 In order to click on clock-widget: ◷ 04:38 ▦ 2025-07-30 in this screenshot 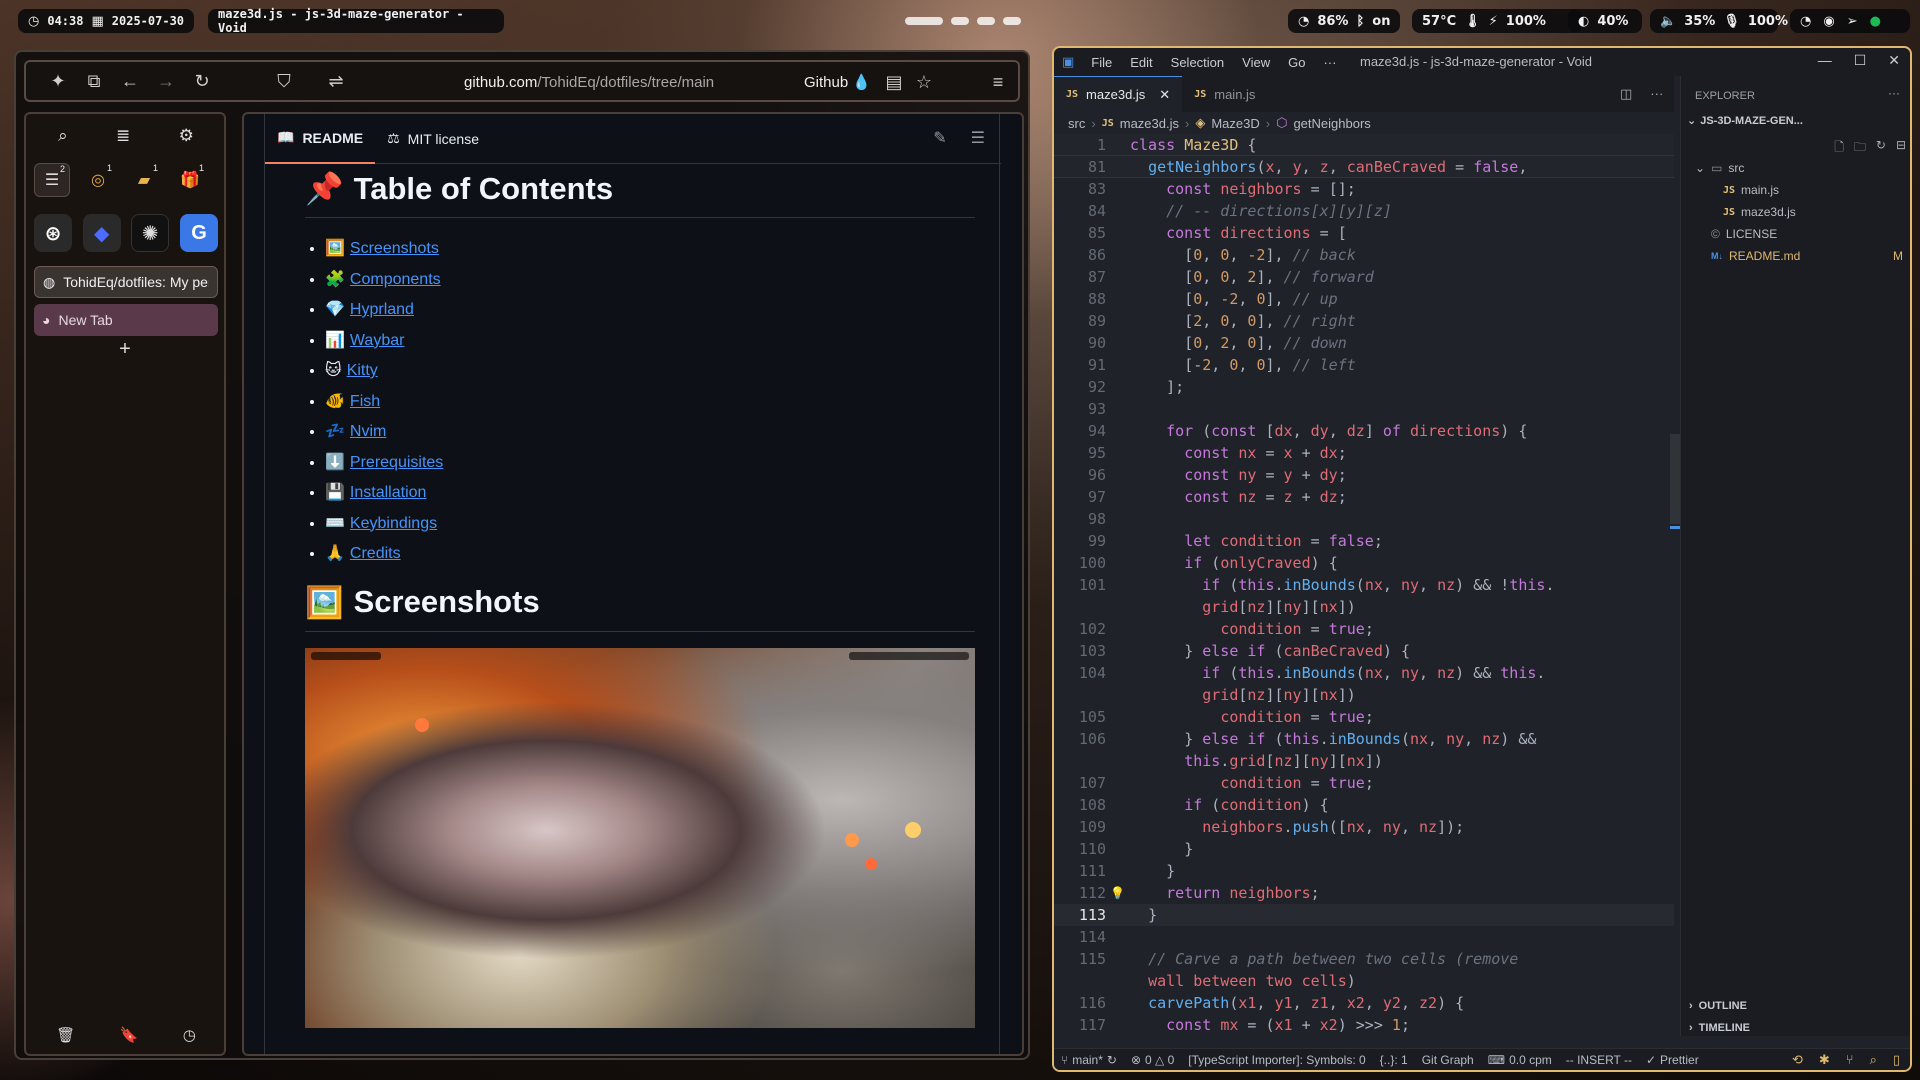, I will do `click(106, 21)`.